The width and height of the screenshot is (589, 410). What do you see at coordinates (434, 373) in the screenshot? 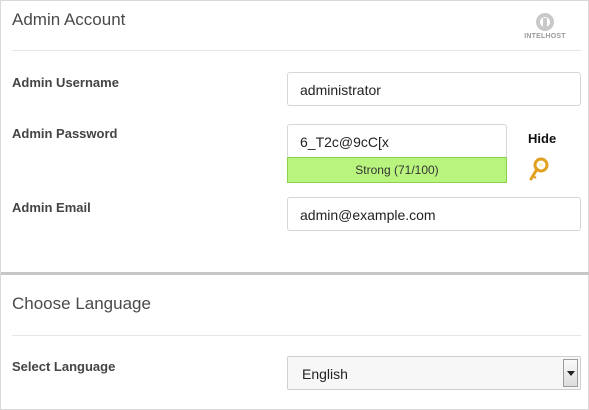
I see `language-select: English` at bounding box center [434, 373].